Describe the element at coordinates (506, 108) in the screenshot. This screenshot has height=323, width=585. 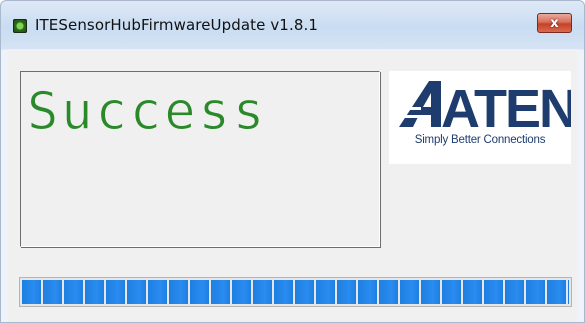
I see `aten-brand-text: ATEN` at that location.